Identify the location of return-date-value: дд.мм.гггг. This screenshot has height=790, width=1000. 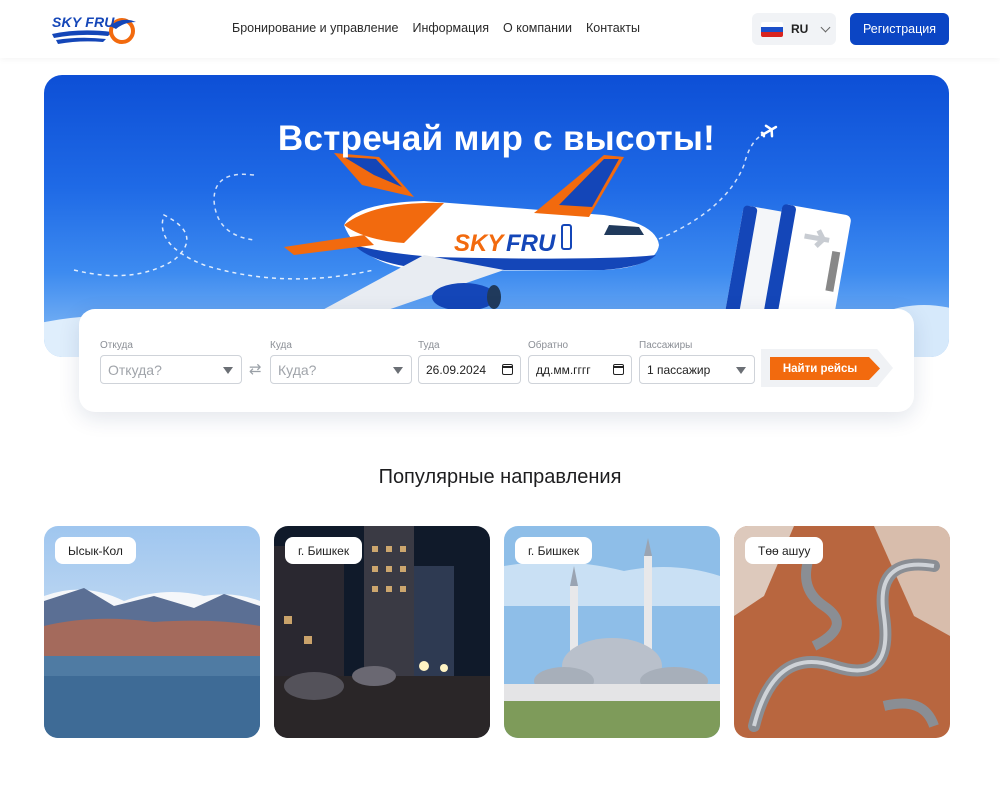
(563, 369).